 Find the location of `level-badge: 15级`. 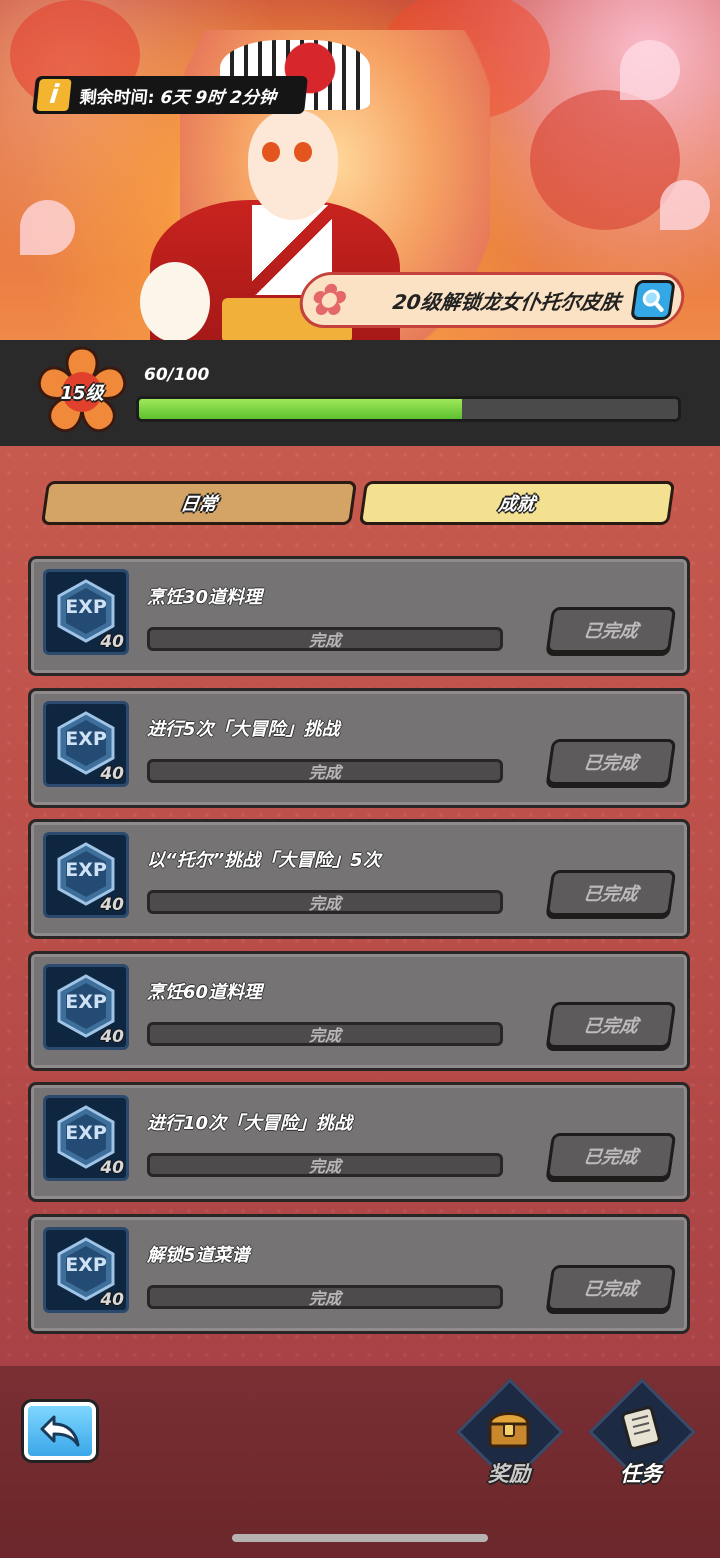

level-badge: 15级 is located at coordinates (82, 392).